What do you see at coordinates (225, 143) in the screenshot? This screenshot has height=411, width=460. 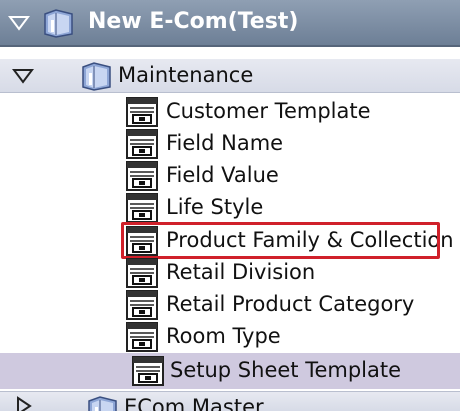 I see `tree-item-label: Field Name` at bounding box center [225, 143].